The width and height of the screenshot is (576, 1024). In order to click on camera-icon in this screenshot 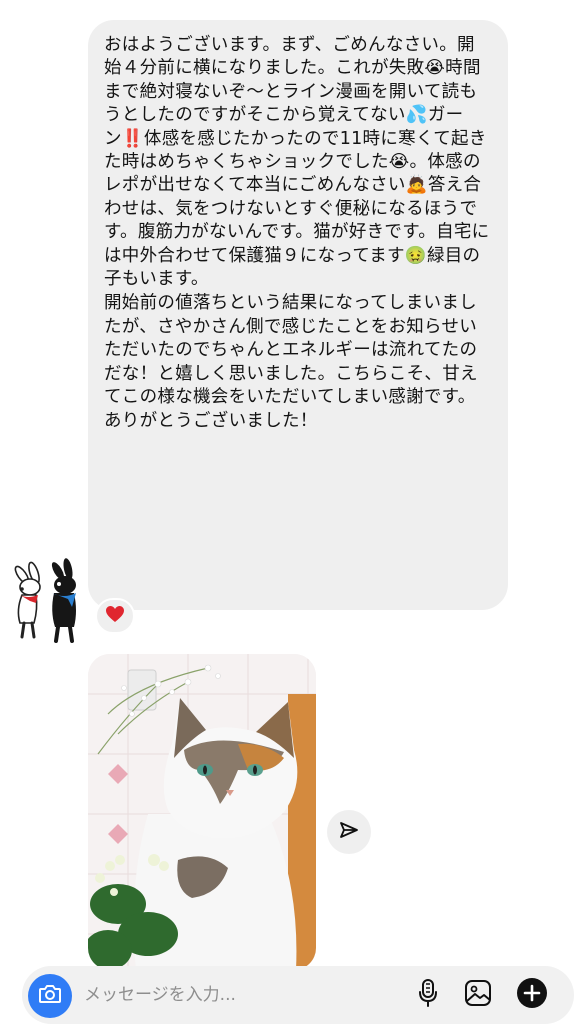, I will do `click(50, 996)`.